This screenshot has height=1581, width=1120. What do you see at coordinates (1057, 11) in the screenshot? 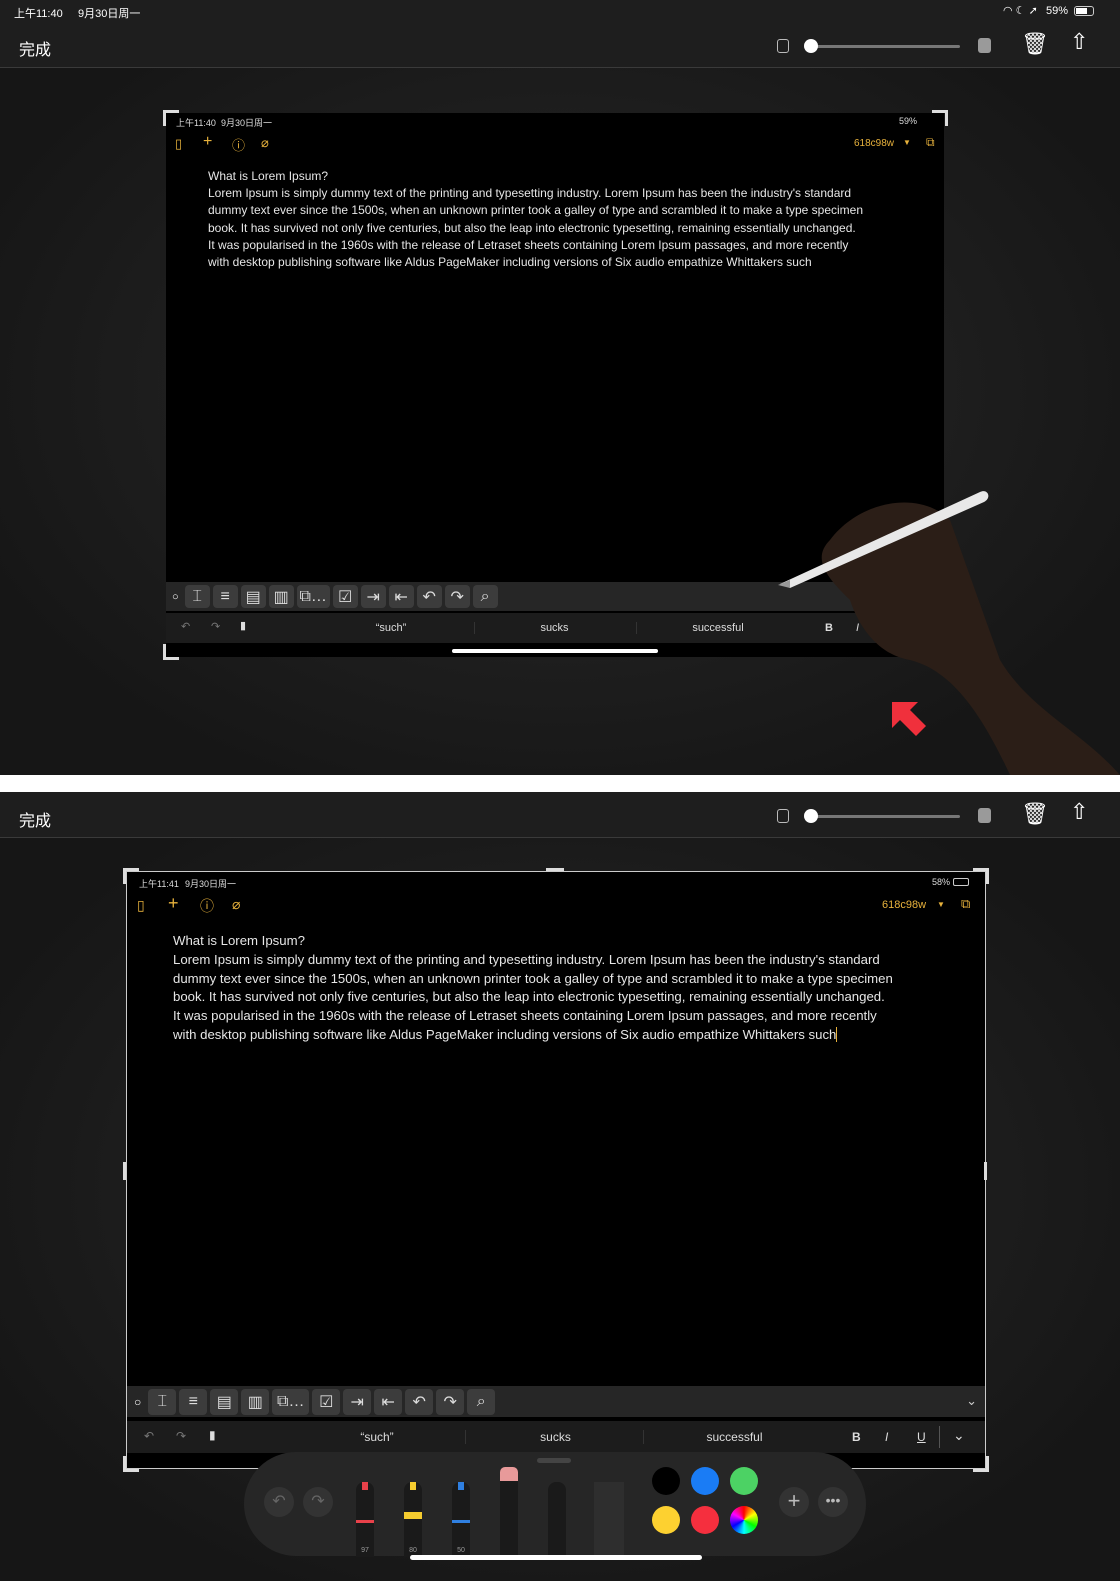
I see `battery-percent: 59%` at bounding box center [1057, 11].